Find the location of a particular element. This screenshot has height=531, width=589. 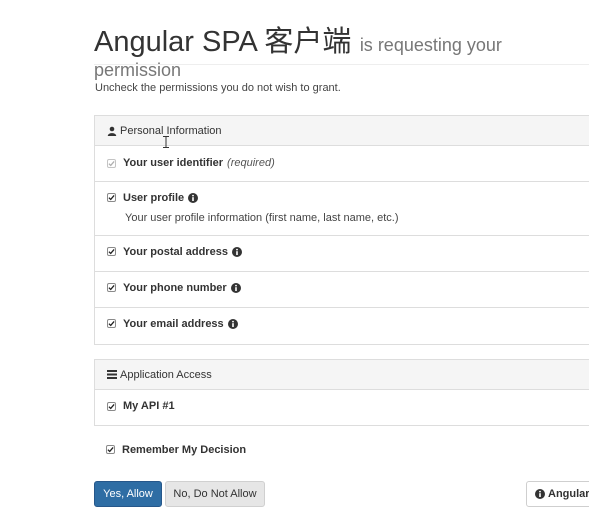

scope-label-text: User profile is located at coordinates (154, 198).